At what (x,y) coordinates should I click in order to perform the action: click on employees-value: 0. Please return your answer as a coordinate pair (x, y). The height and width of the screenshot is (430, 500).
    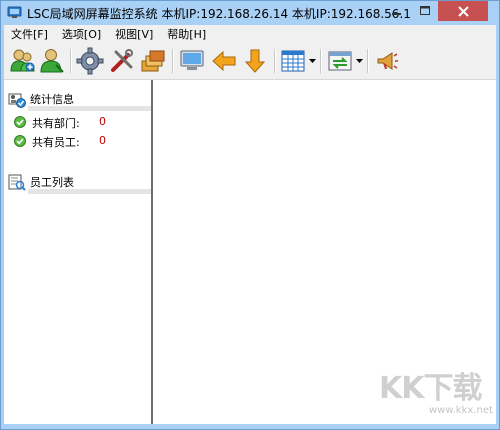
    Looking at the image, I should click on (102, 140).